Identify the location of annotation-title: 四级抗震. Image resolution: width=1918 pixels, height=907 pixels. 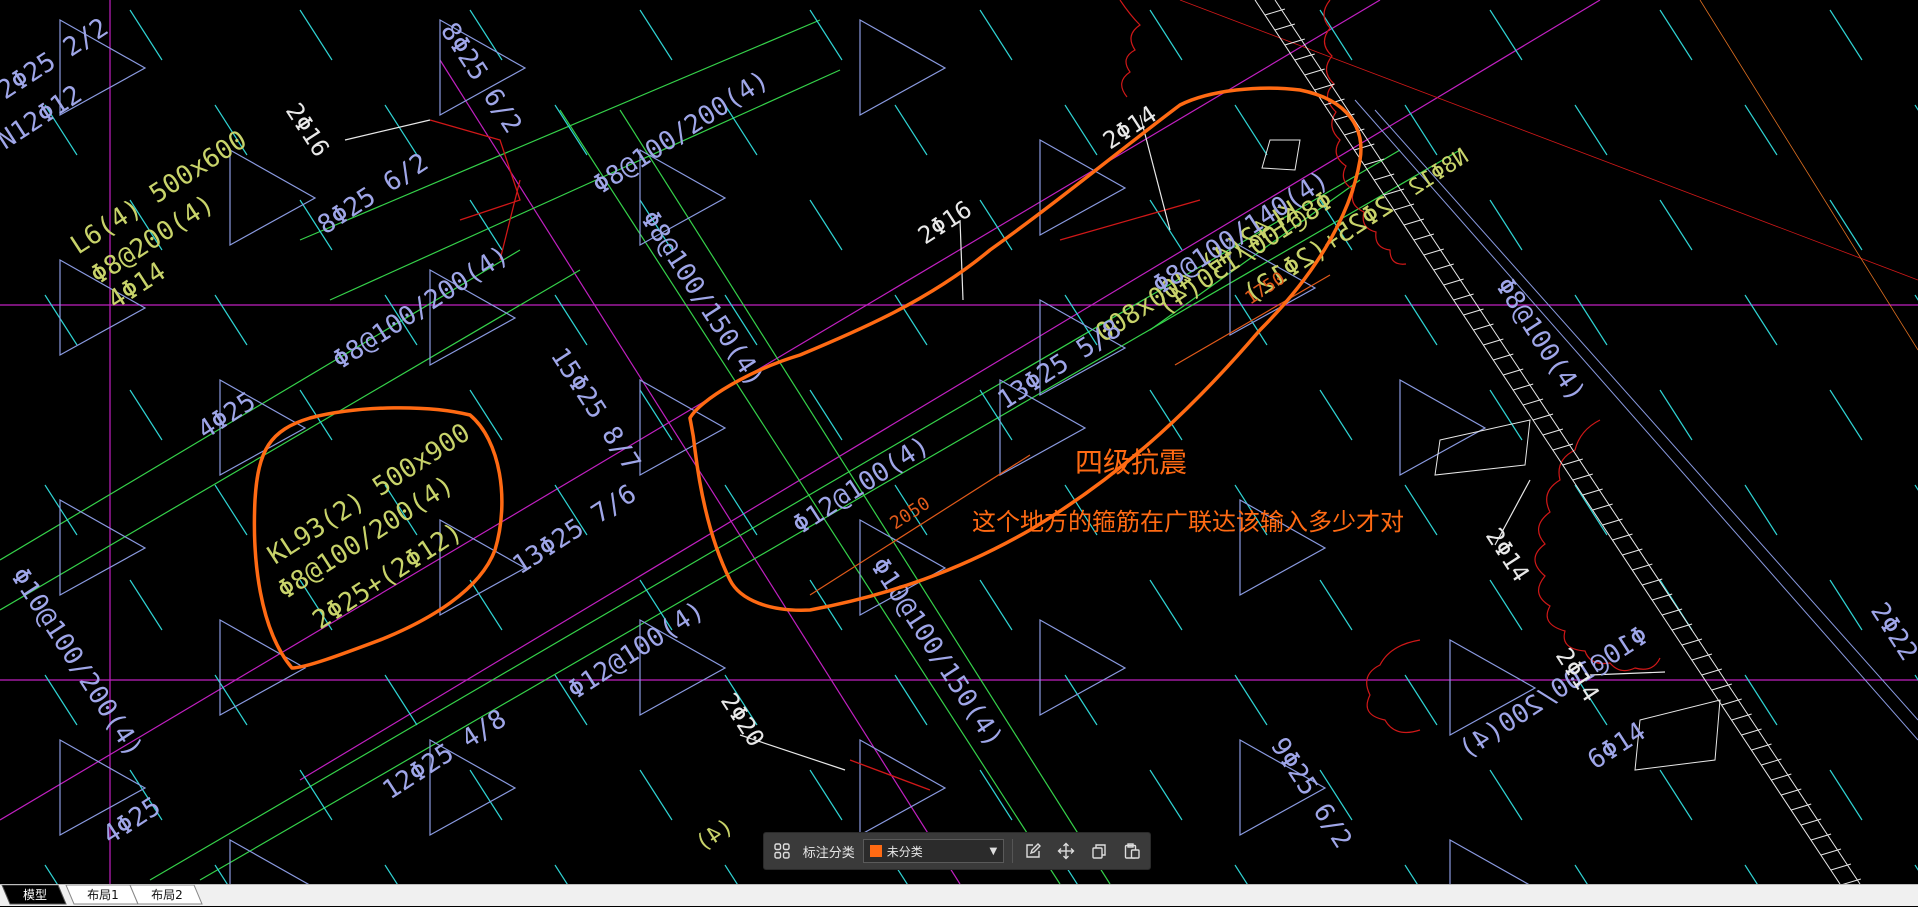
(1131, 462).